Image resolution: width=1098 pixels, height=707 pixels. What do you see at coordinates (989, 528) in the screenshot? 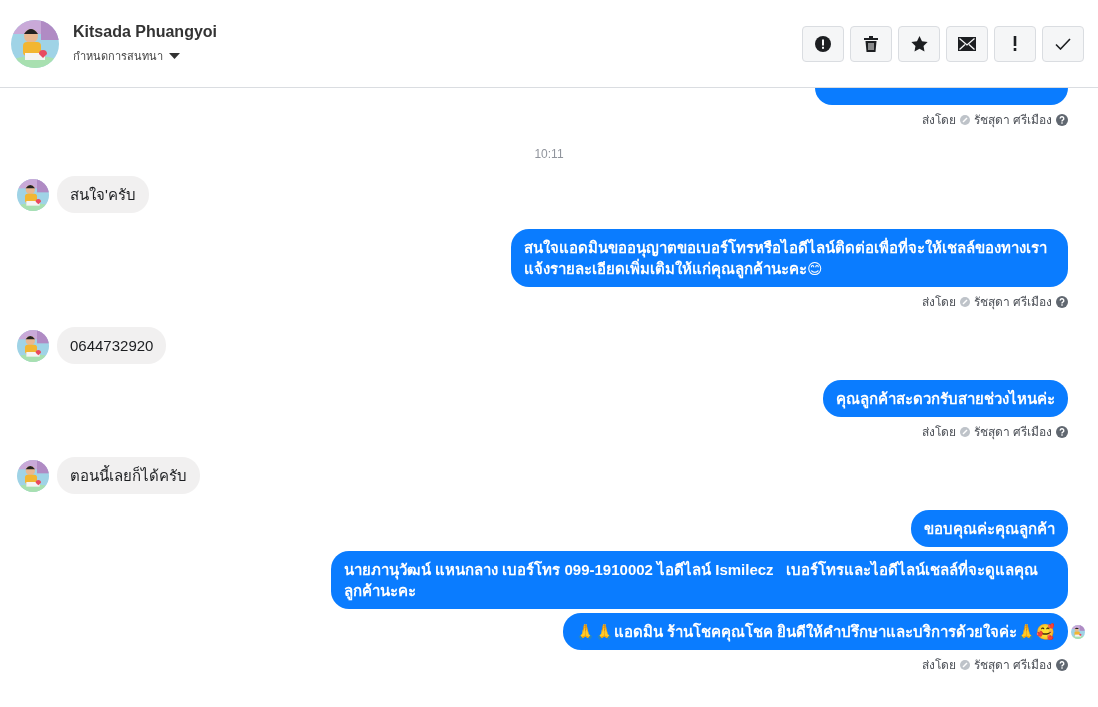
I see `message-bubble: ขอบคุณค่ะคุณลูกค้า` at bounding box center [989, 528].